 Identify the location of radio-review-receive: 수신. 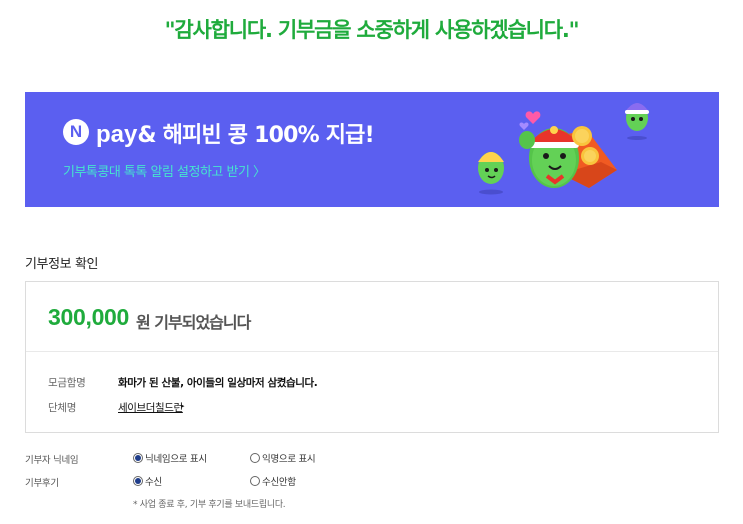
(147, 481).